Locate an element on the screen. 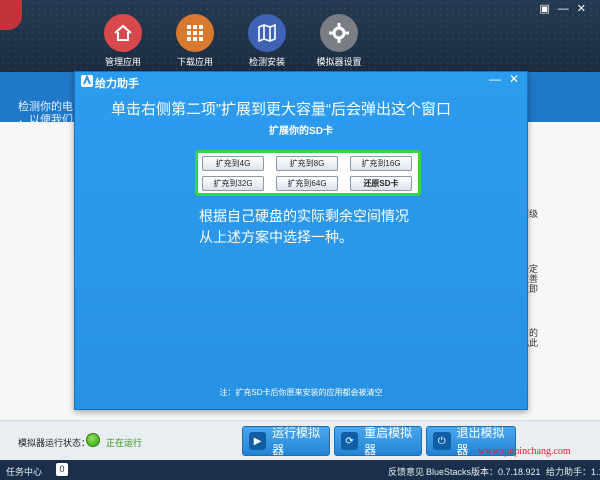 This screenshot has width=600, height=480. expand-8g-button: 扩充到8G is located at coordinates (307, 163).